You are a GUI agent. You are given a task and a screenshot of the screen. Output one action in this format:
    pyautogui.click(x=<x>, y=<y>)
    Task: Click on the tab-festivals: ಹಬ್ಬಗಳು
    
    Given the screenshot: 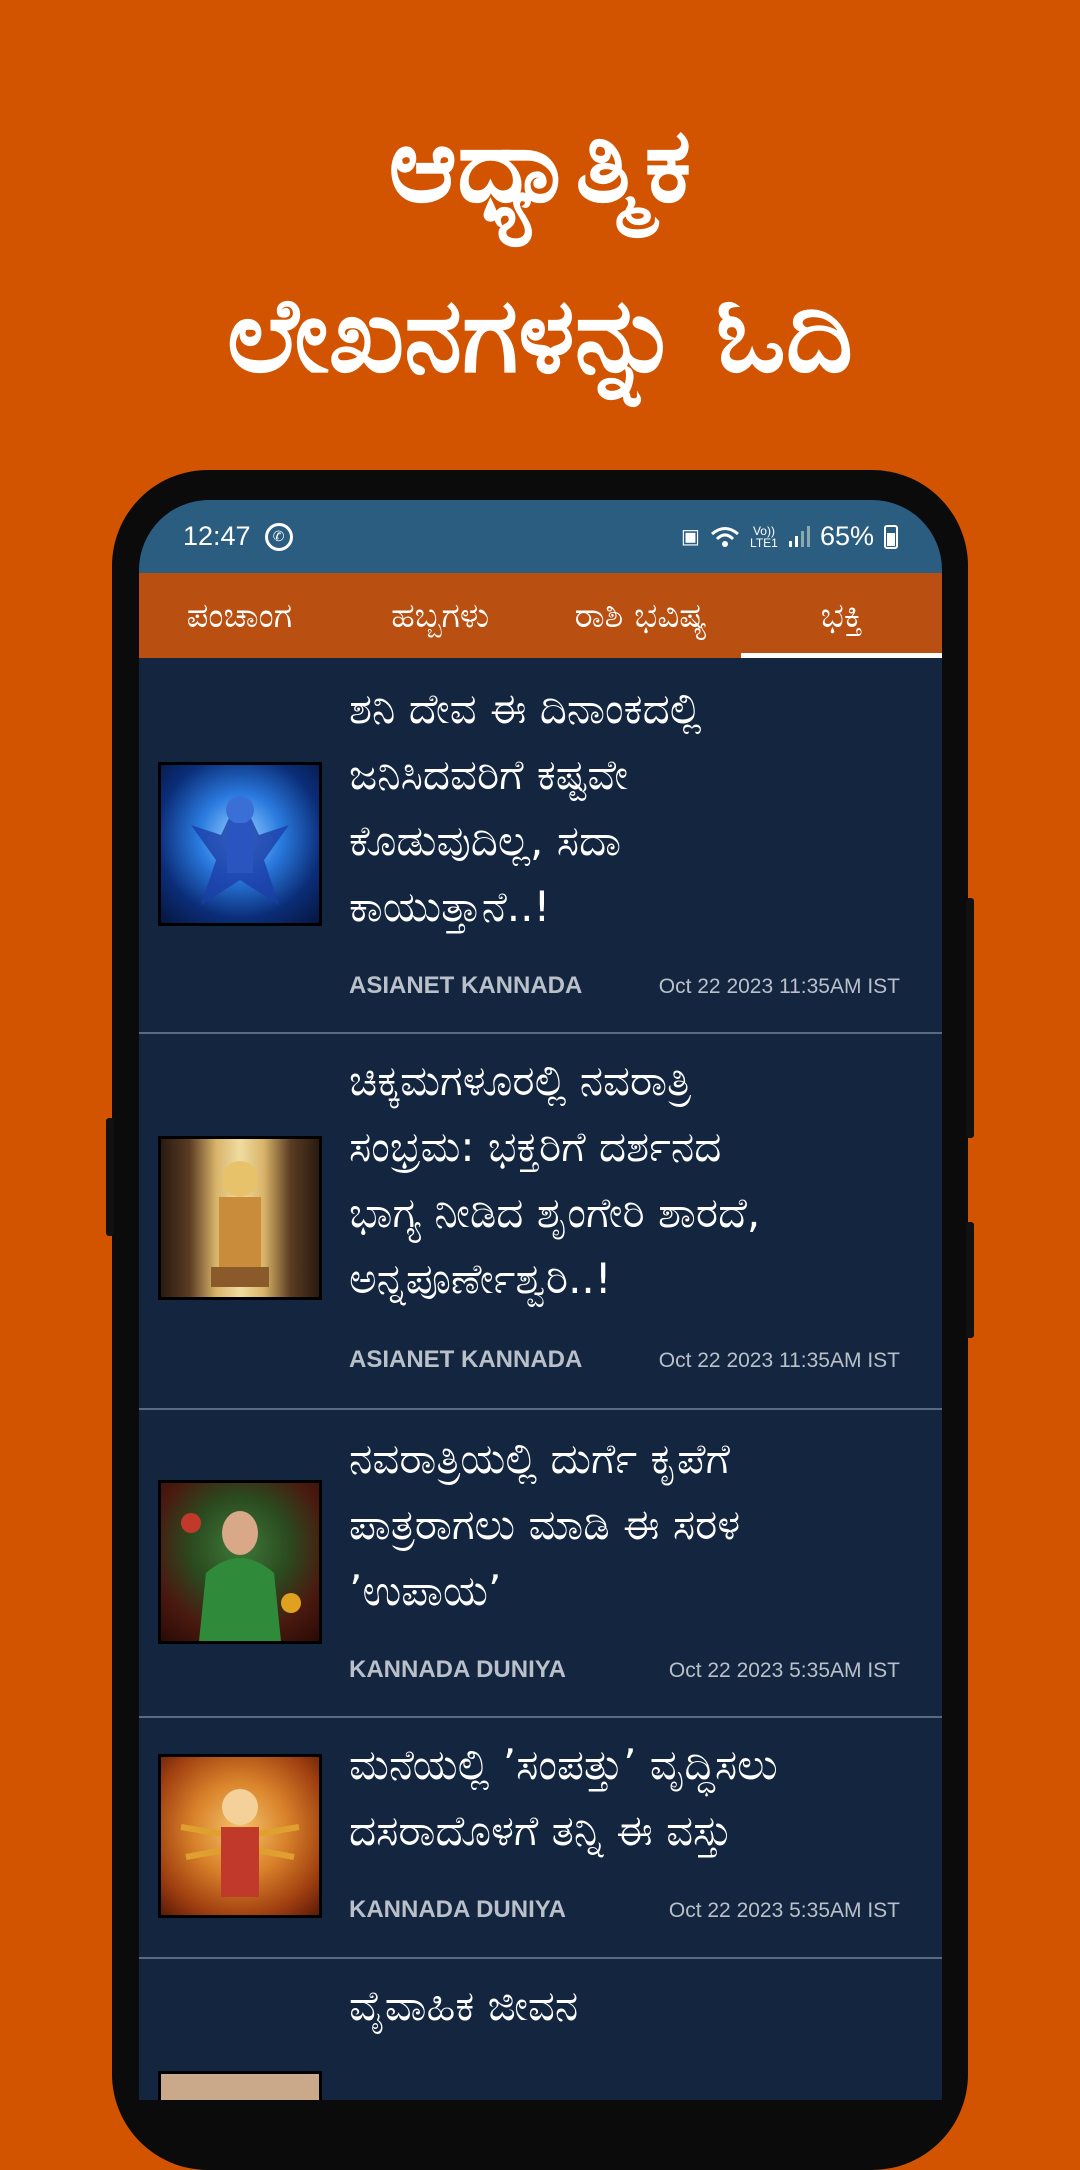 What is the action you would take?
    pyautogui.click(x=440, y=615)
    